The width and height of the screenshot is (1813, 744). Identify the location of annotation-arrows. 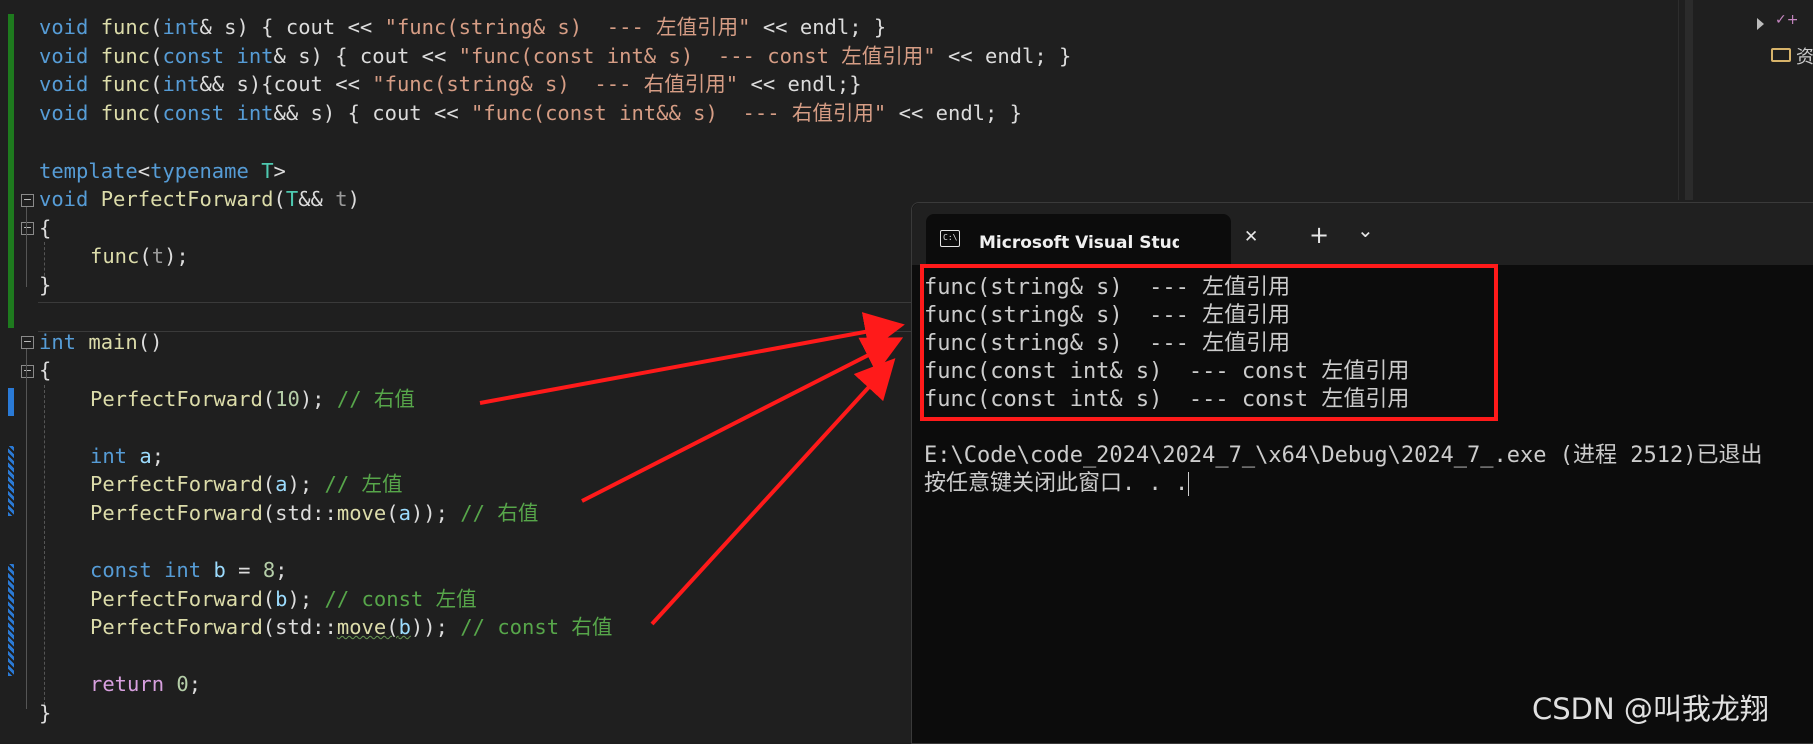
(692, 469).